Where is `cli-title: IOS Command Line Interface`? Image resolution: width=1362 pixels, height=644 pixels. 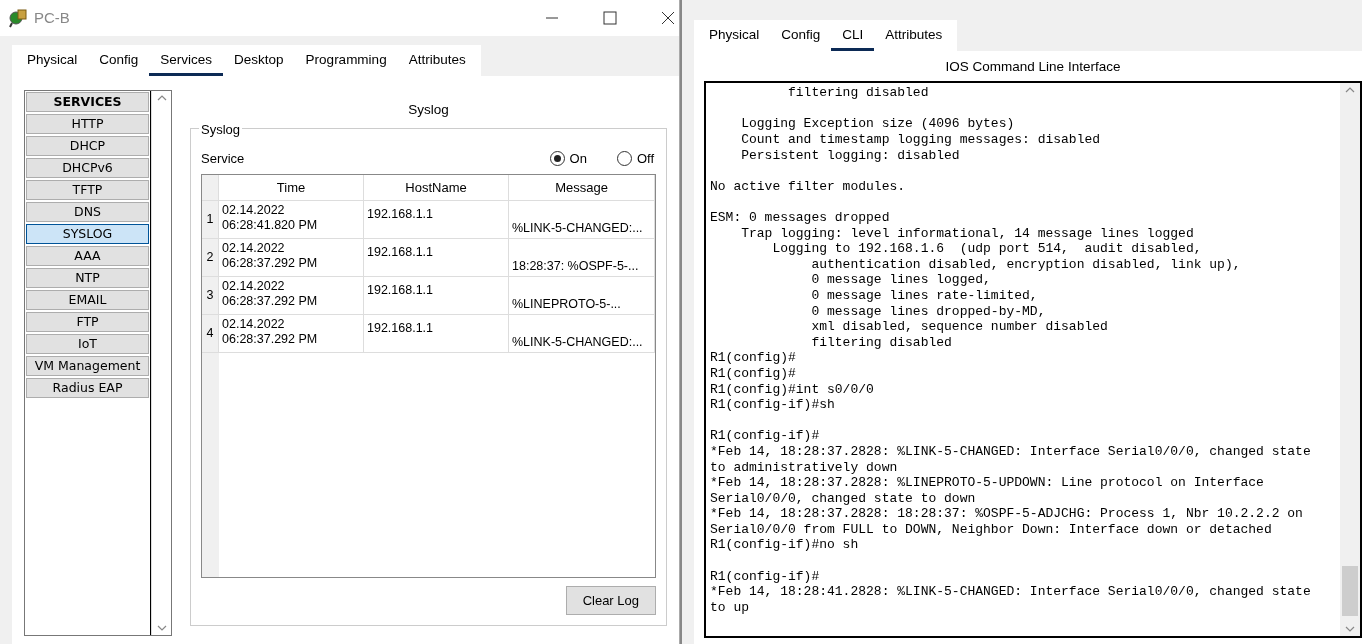 cli-title: IOS Command Line Interface is located at coordinates (1033, 67).